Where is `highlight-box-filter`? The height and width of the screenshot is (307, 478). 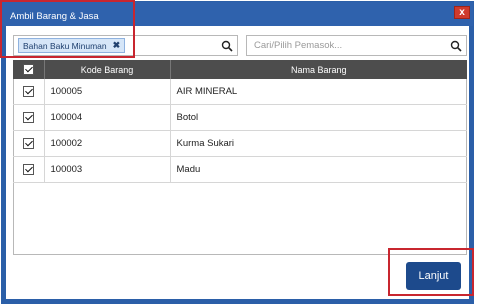 highlight-box-filter is located at coordinates (67, 29).